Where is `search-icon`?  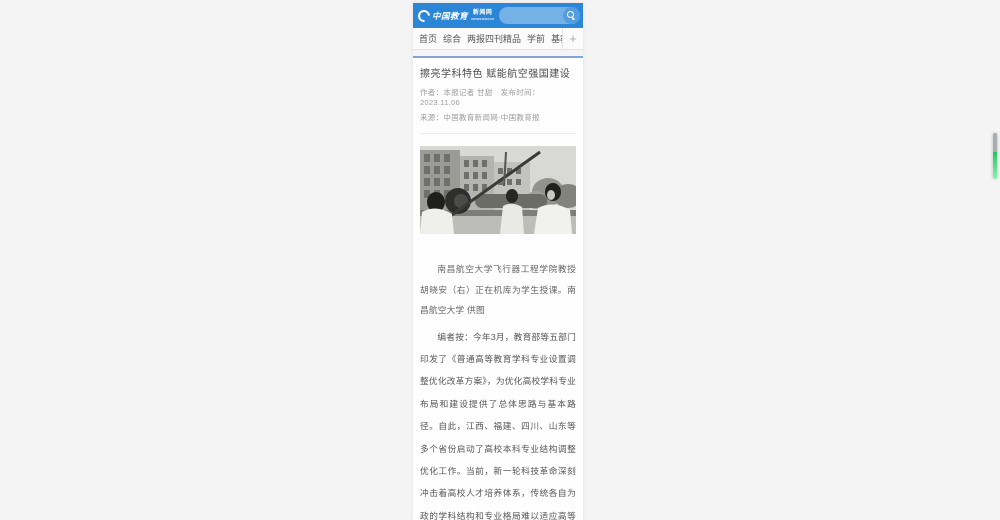
search-icon is located at coordinates (571, 15).